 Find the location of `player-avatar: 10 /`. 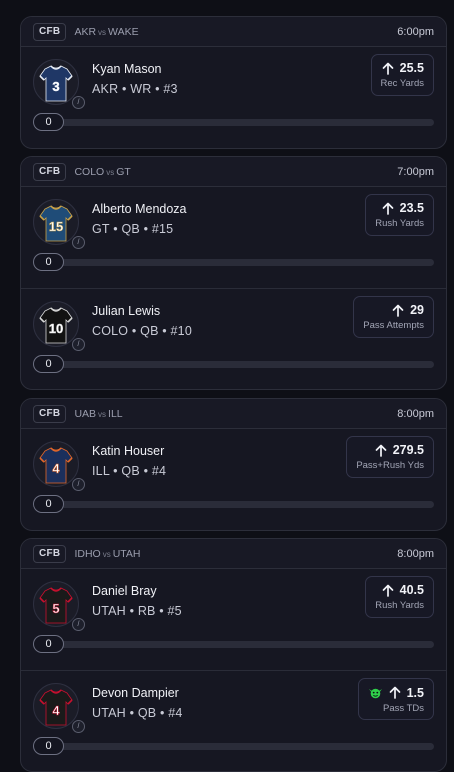

player-avatar: 10 / is located at coordinates (59, 326).